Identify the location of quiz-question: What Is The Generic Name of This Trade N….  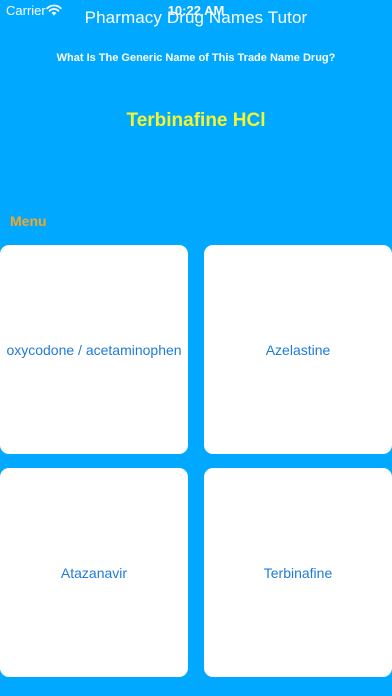
(196, 58).